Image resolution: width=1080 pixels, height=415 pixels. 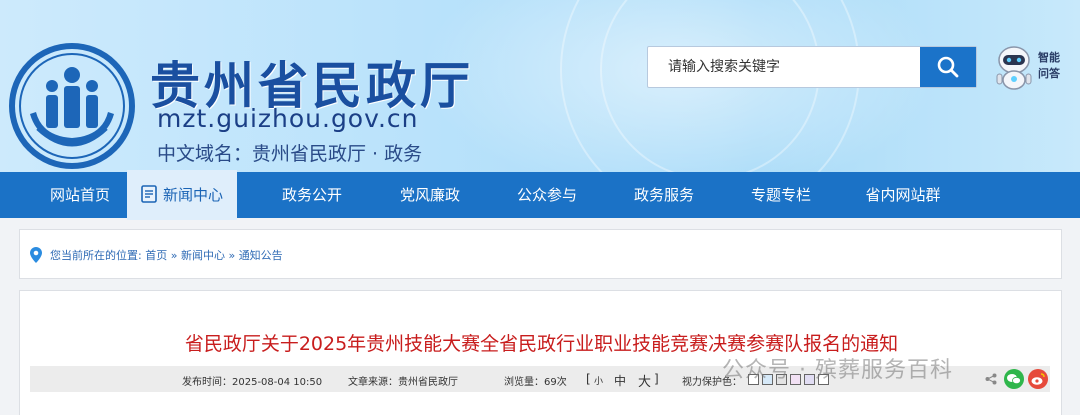 What do you see at coordinates (1014, 379) in the screenshot?
I see `wechat-share-icon` at bounding box center [1014, 379].